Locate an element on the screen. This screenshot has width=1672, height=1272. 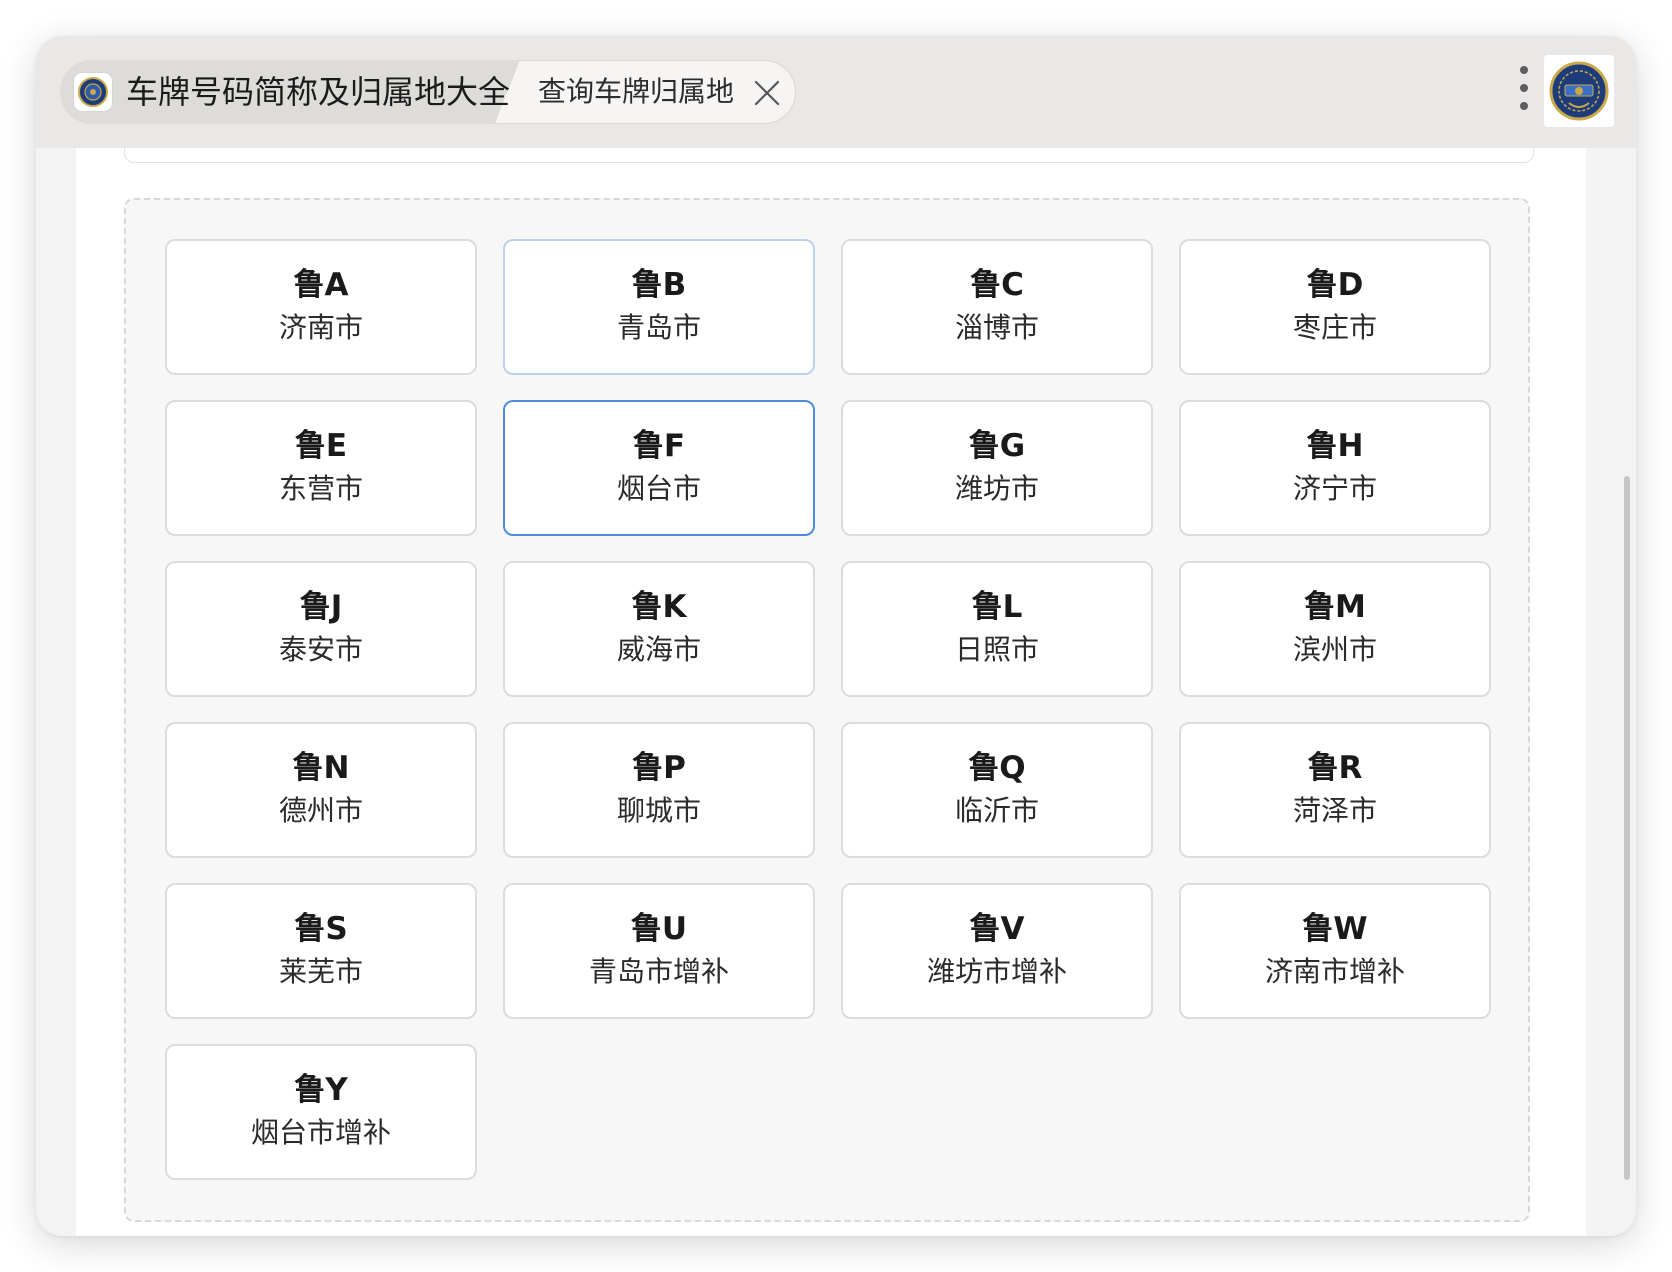
plate-city: 莱芜市 is located at coordinates (320, 971).